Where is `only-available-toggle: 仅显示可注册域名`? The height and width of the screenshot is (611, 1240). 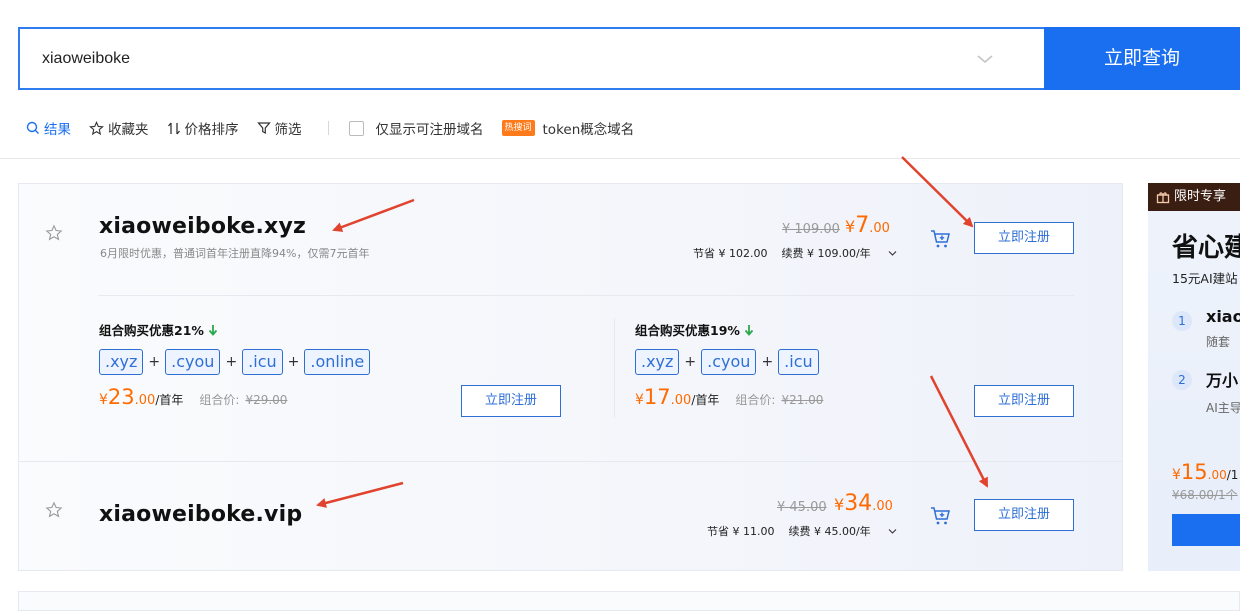 only-available-toggle: 仅显示可注册域名 is located at coordinates (416, 128).